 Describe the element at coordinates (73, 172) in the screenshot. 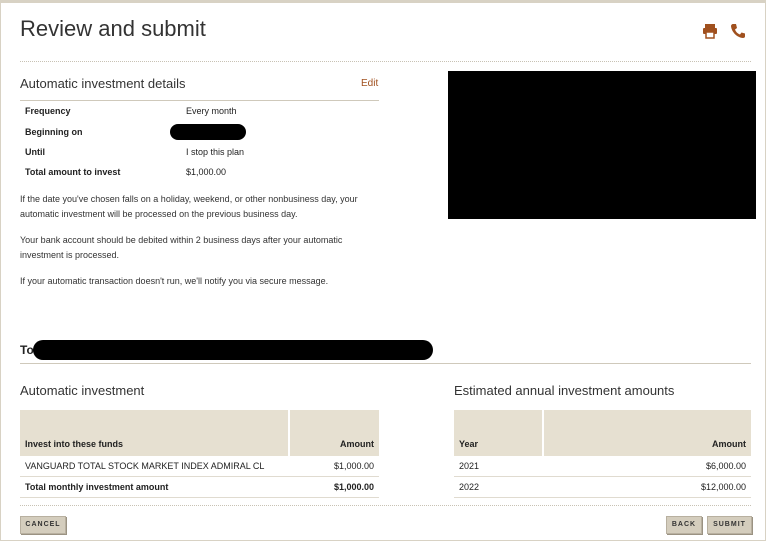

I see `total-amount-label: Total amount to invest` at that location.